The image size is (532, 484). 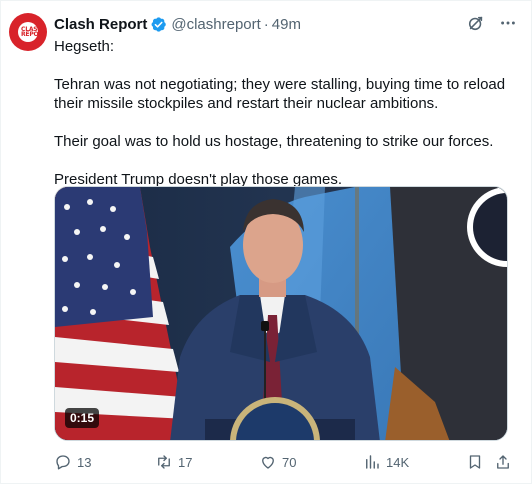 I want to click on repost-button: 17, so click(x=173, y=462).